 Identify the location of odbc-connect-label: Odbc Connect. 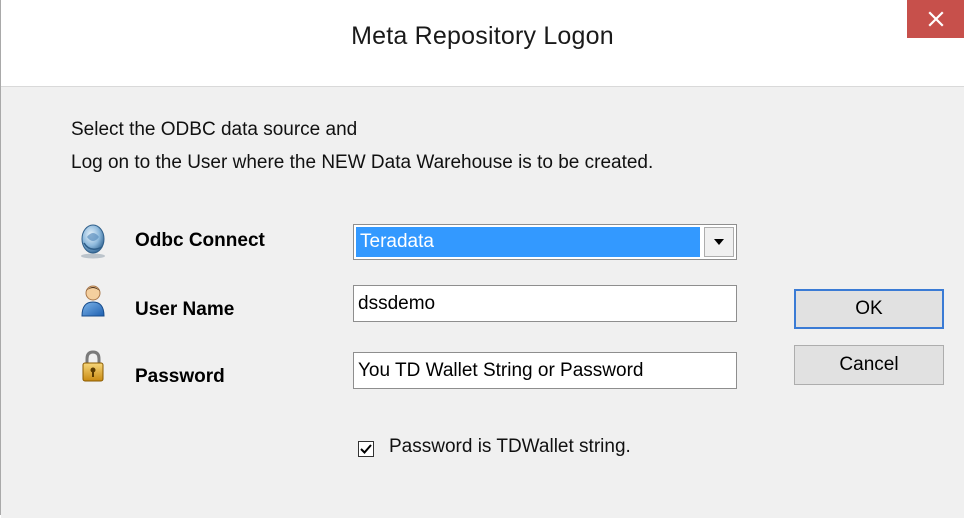
(200, 240).